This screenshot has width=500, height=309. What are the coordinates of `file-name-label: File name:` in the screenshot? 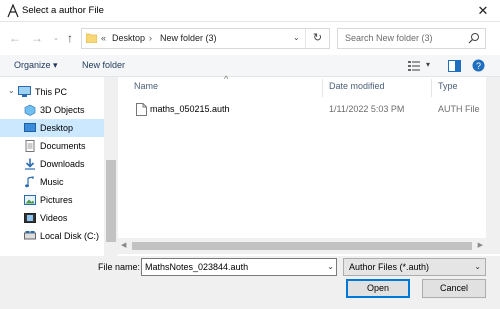 It's located at (119, 267).